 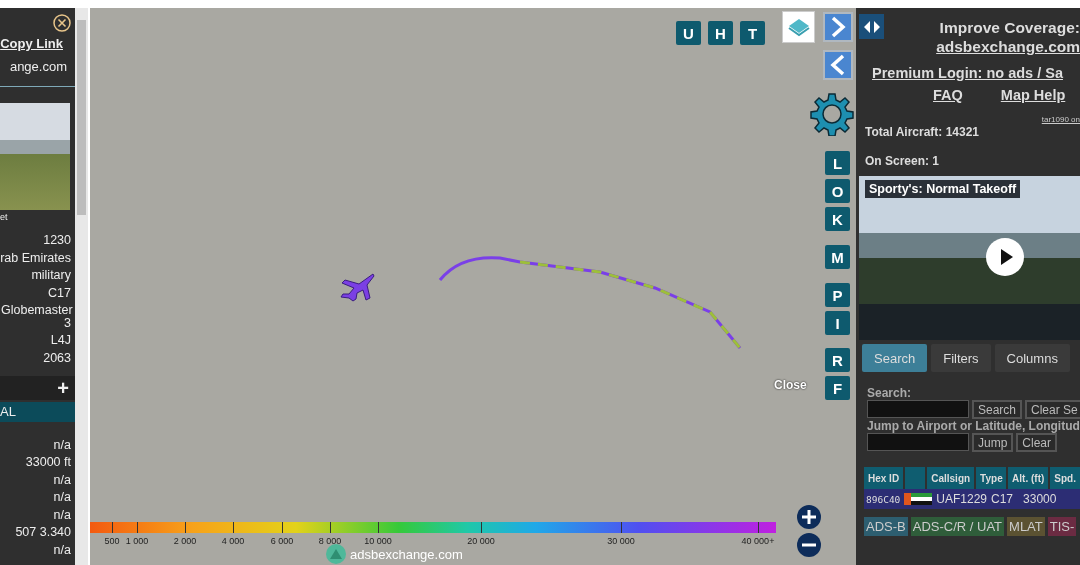 I want to click on map-toggle-button: T, so click(x=752, y=33).